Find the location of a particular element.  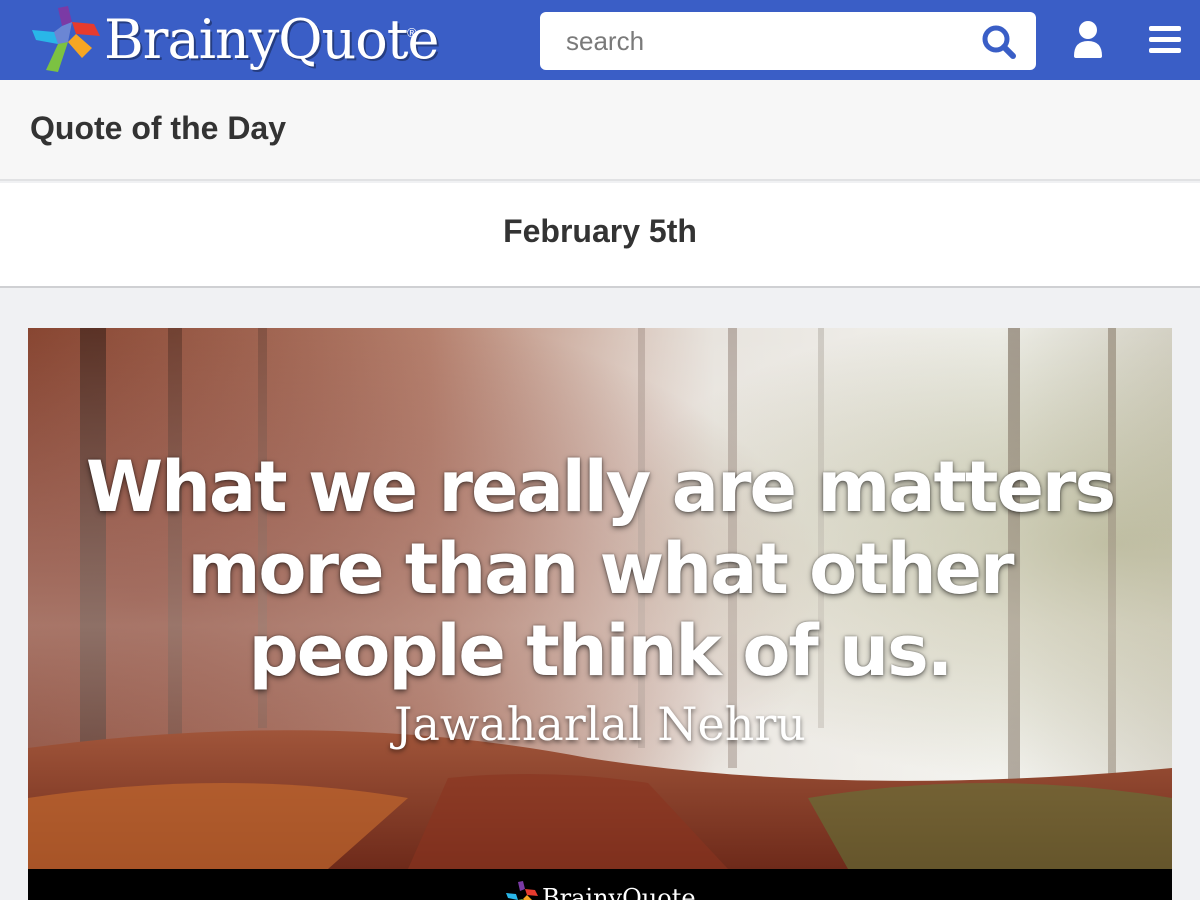

logo-wordmark: BrainyQuote is located at coordinates (271, 39).